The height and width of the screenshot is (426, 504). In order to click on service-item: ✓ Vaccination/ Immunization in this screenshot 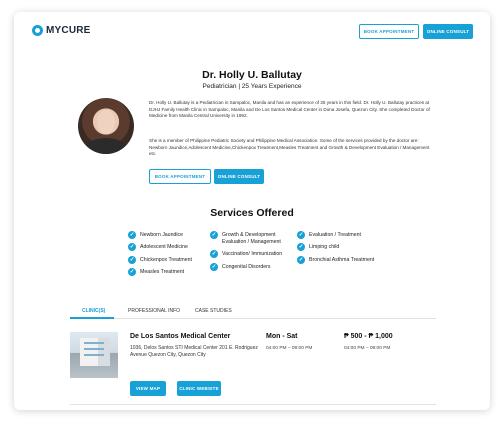, I will do `click(246, 254)`.